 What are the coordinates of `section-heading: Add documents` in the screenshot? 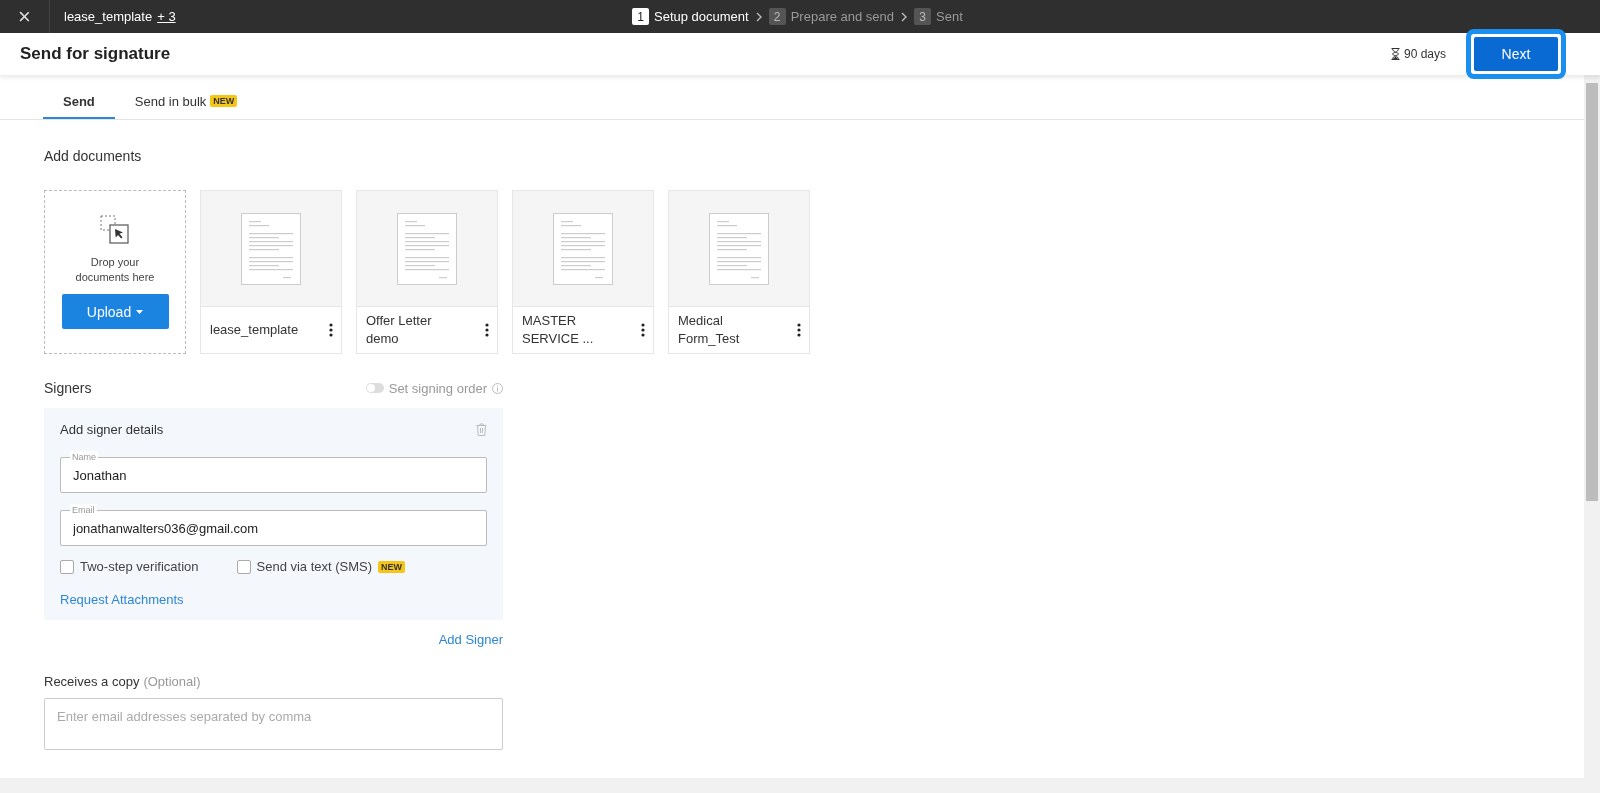 It's located at (93, 156).